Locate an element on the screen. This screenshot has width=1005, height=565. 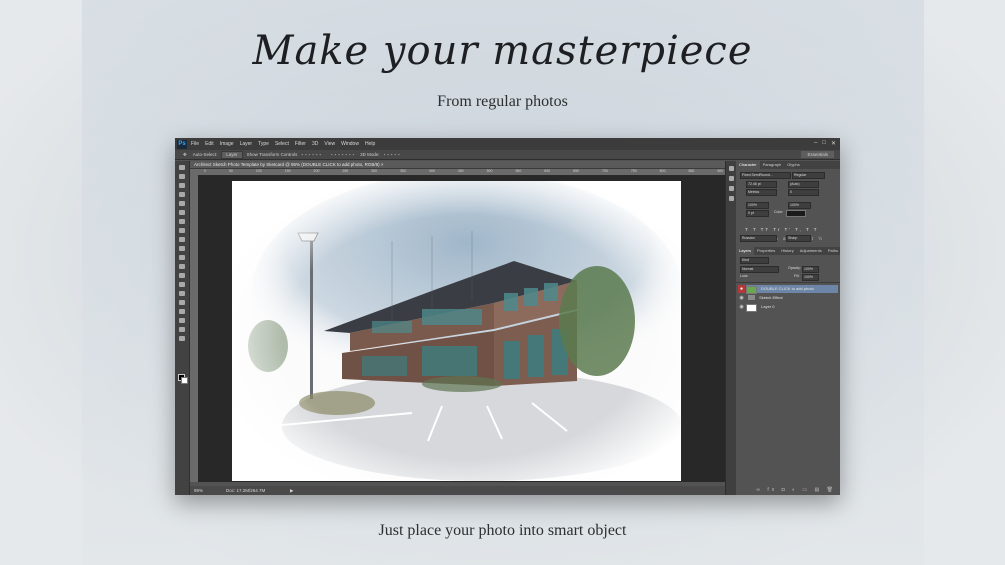
layer-name: DOUBLE CLICK to add photo is located at coordinates (787, 288).